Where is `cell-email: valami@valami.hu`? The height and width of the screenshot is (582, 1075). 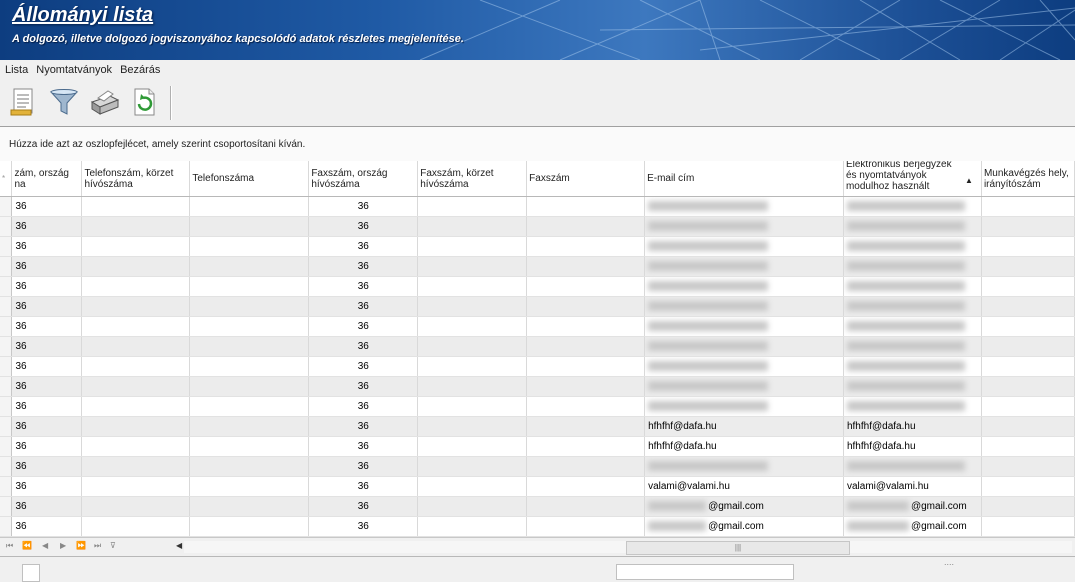
cell-email: valami@valami.hu is located at coordinates (744, 486).